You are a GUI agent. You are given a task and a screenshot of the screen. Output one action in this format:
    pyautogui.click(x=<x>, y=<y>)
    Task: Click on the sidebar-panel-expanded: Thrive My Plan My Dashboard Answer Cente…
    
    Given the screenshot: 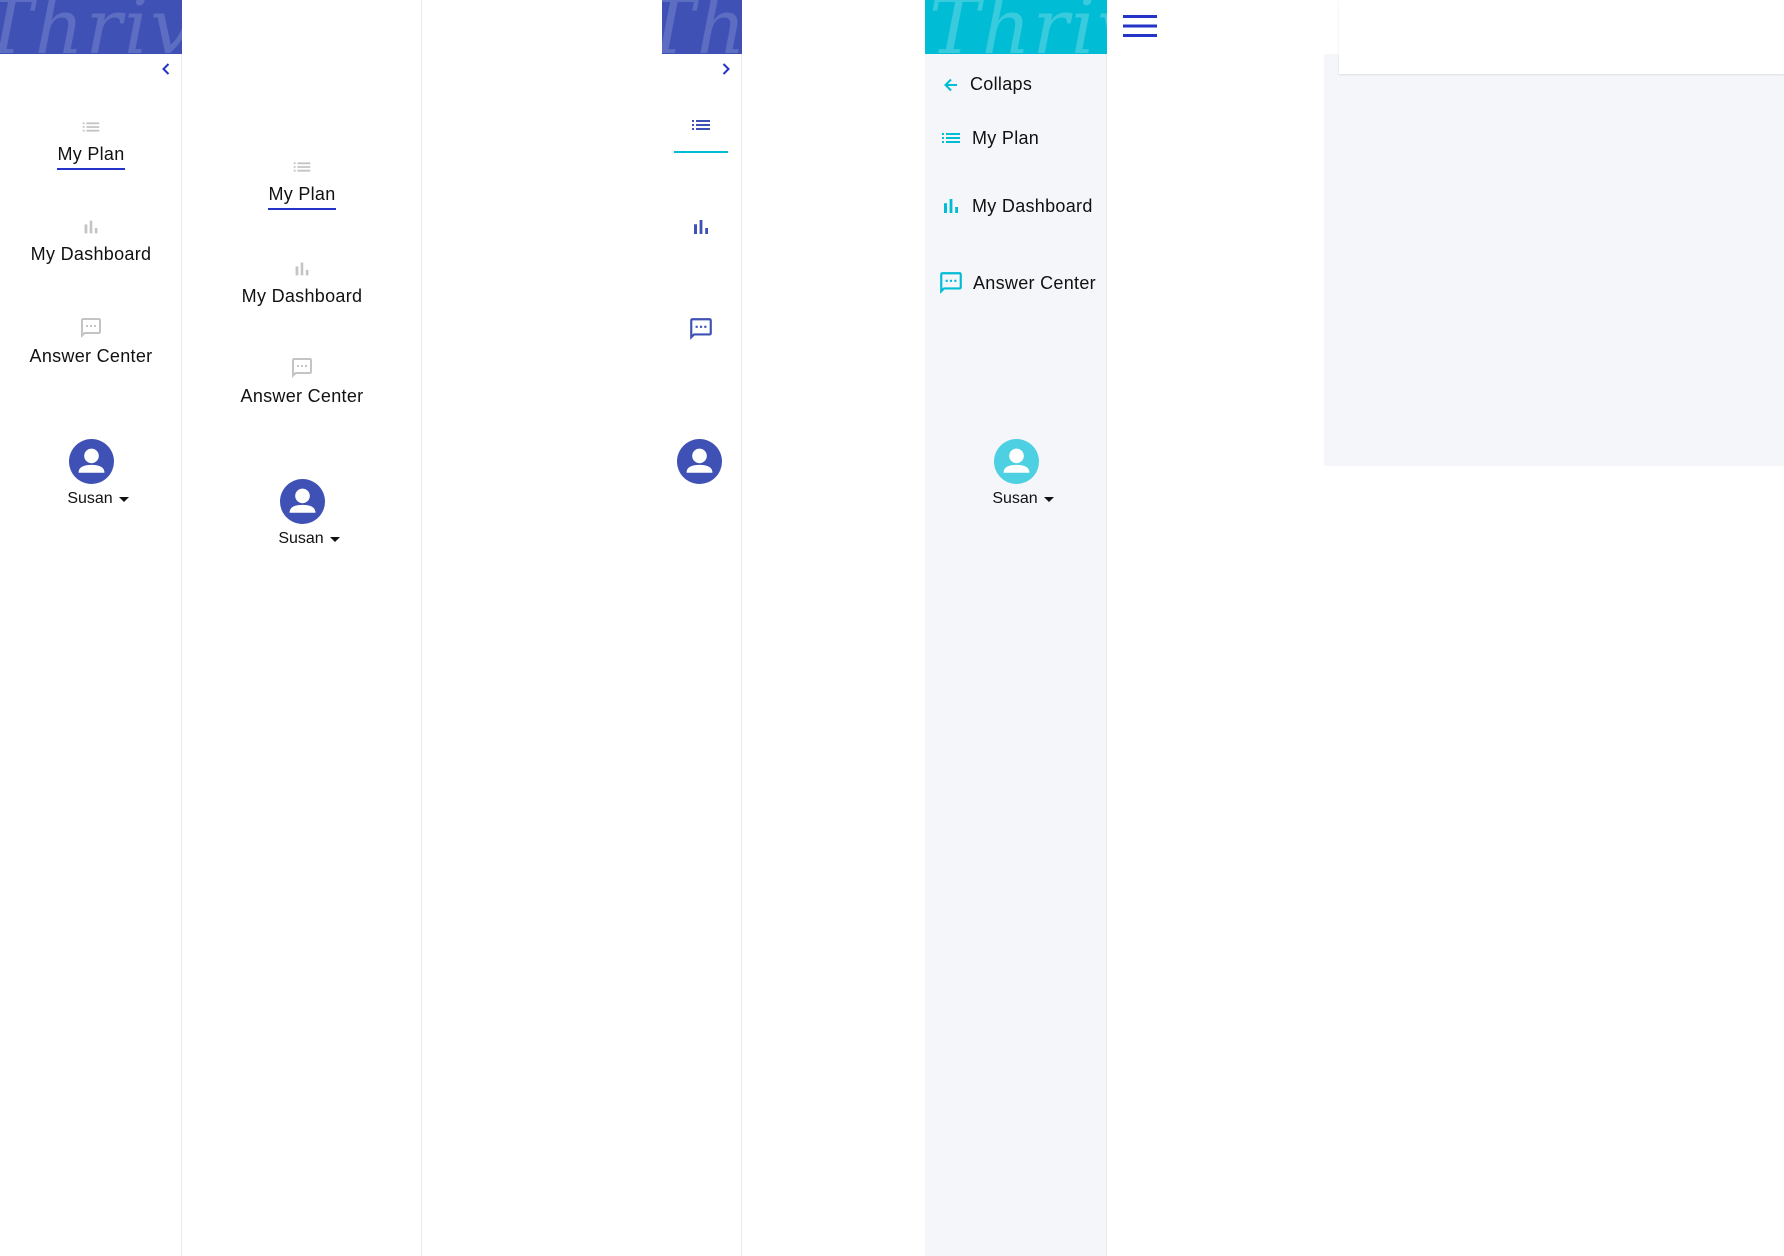 What is the action you would take?
    pyautogui.click(x=91, y=628)
    